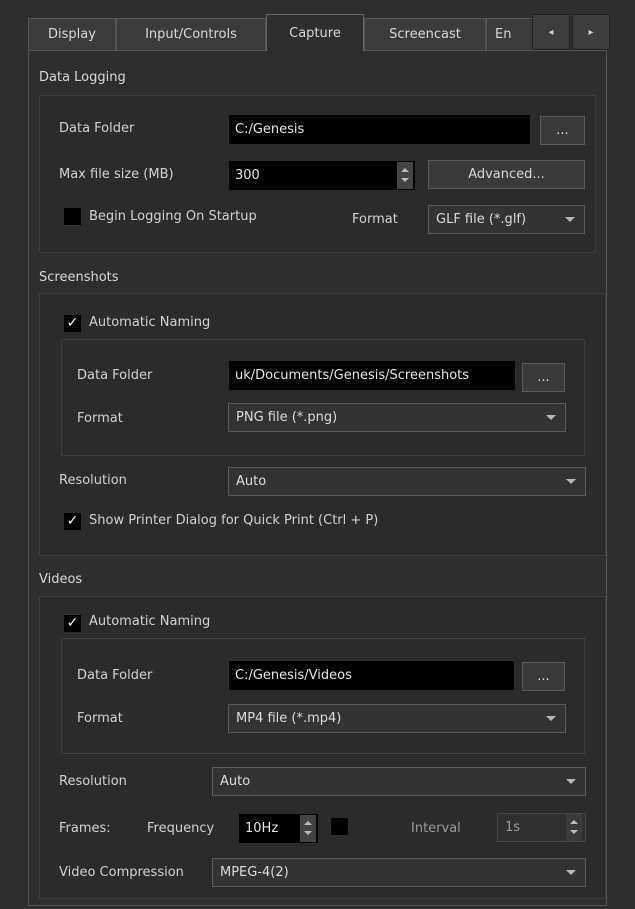 The height and width of the screenshot is (909, 635). Describe the element at coordinates (93, 781) in the screenshot. I see `videos-resolution-label: Resolution` at that location.